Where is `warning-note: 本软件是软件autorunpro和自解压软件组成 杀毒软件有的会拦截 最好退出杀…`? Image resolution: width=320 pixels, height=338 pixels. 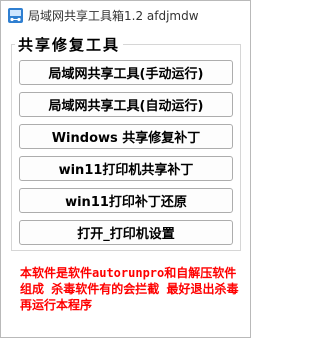
warning-note: 本软件是软件autorunpro和自解压软件组成 杀毒软件有的会拦截 最好退出杀… is located at coordinates (129, 289).